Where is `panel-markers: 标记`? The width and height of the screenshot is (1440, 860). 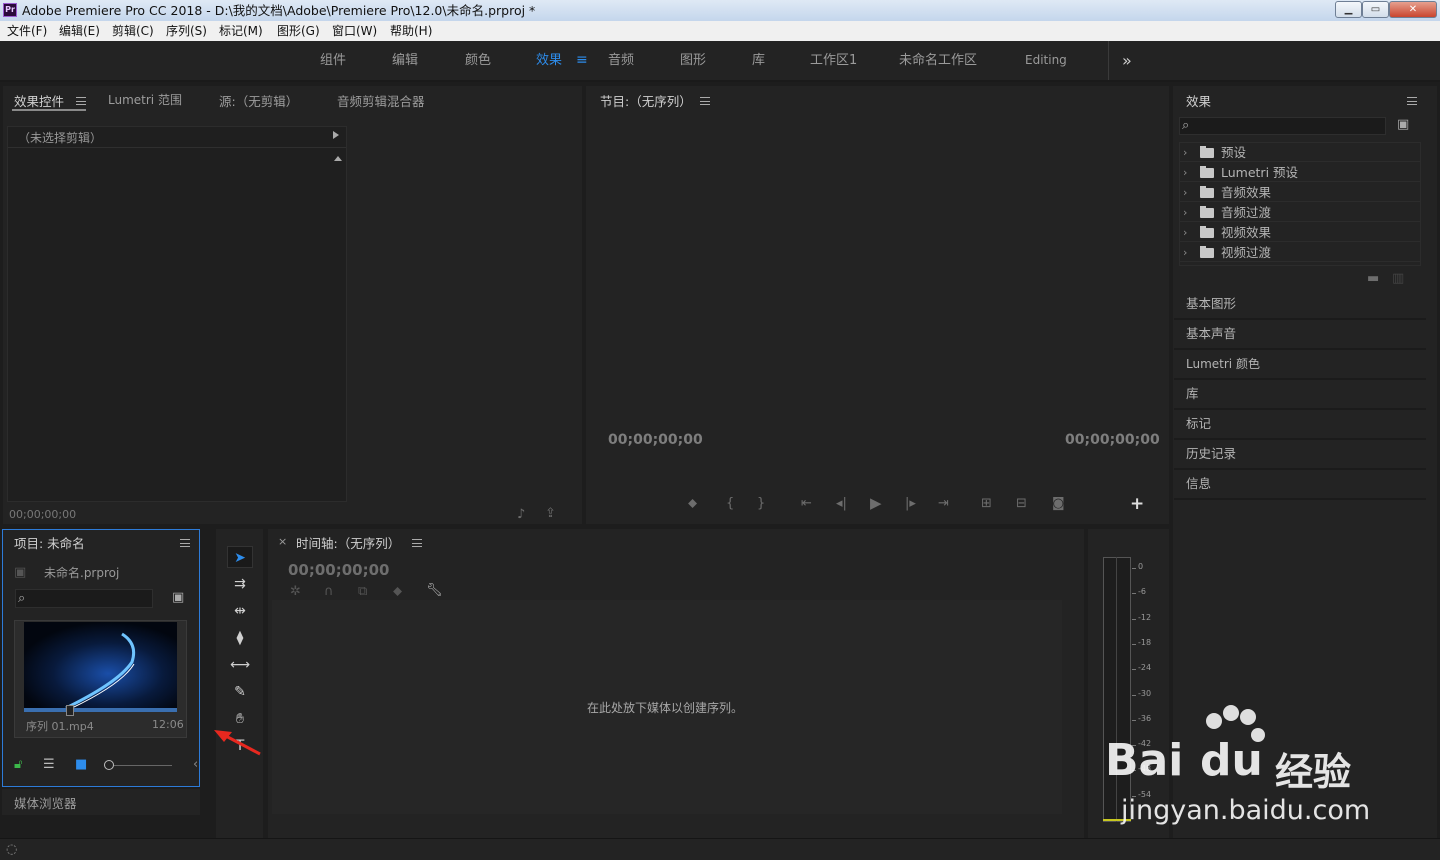 panel-markers: 标记 is located at coordinates (1300, 425).